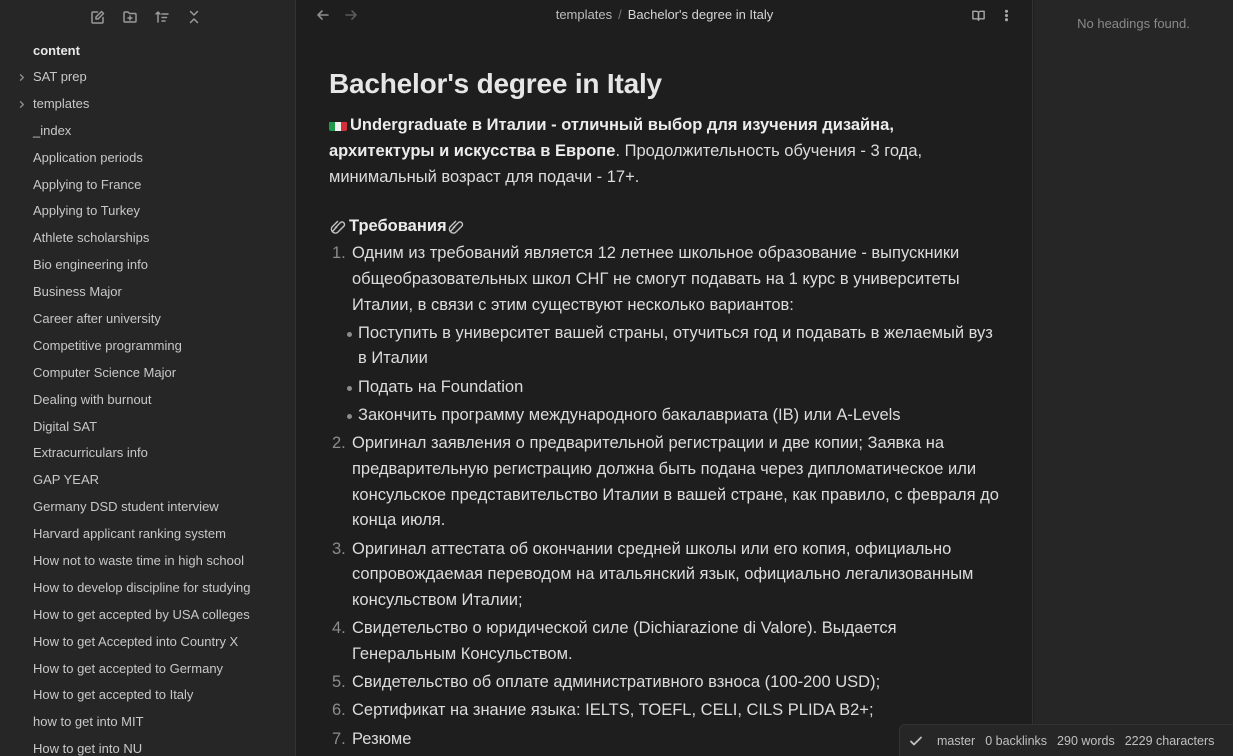 The width and height of the screenshot is (1233, 756). Describe the element at coordinates (339, 253) in the screenshot. I see `list-number: 1.` at that location.